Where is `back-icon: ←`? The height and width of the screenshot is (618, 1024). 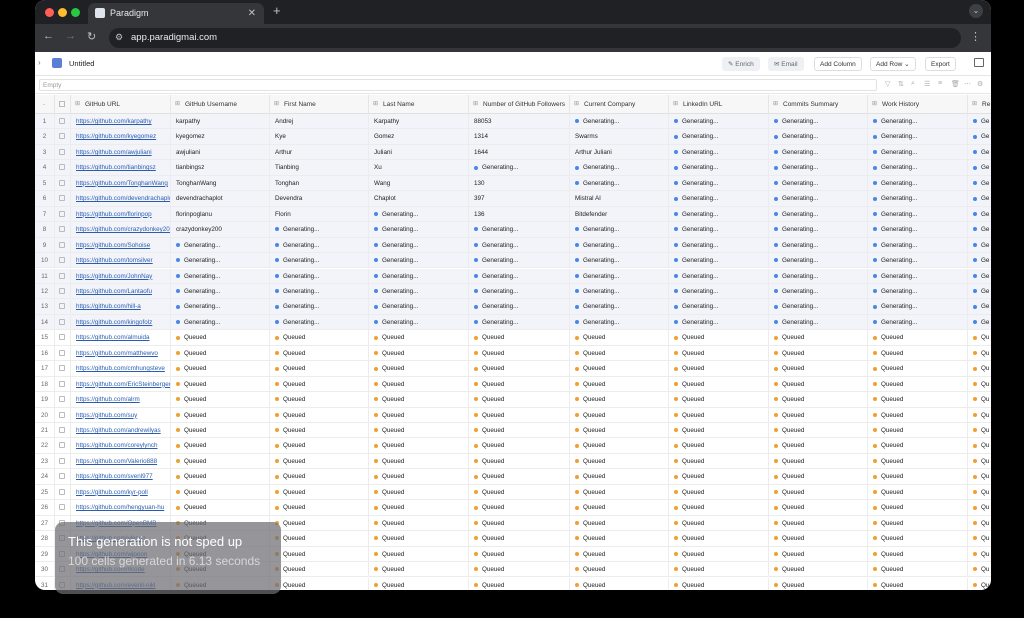
back-icon: ← is located at coordinates (48, 36).